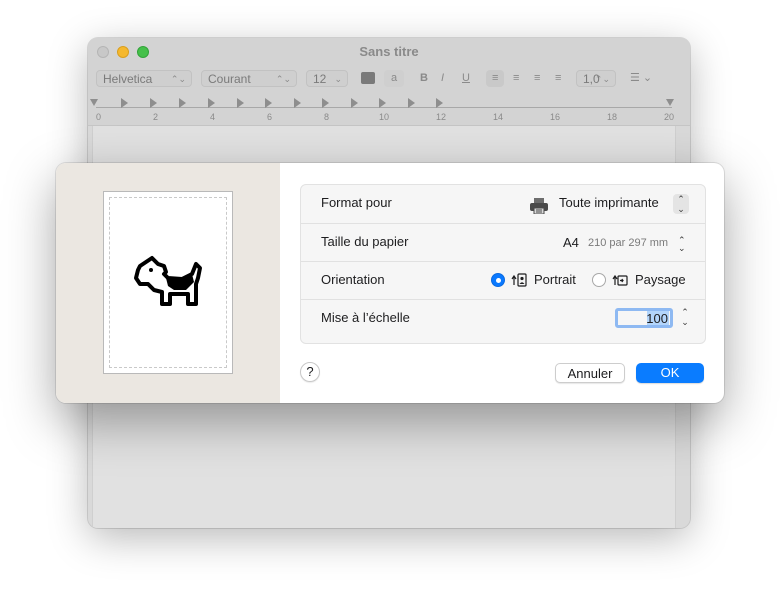 This screenshot has width=780, height=603. What do you see at coordinates (441, 117) in the screenshot?
I see `ruler-tick-label: 12` at bounding box center [441, 117].